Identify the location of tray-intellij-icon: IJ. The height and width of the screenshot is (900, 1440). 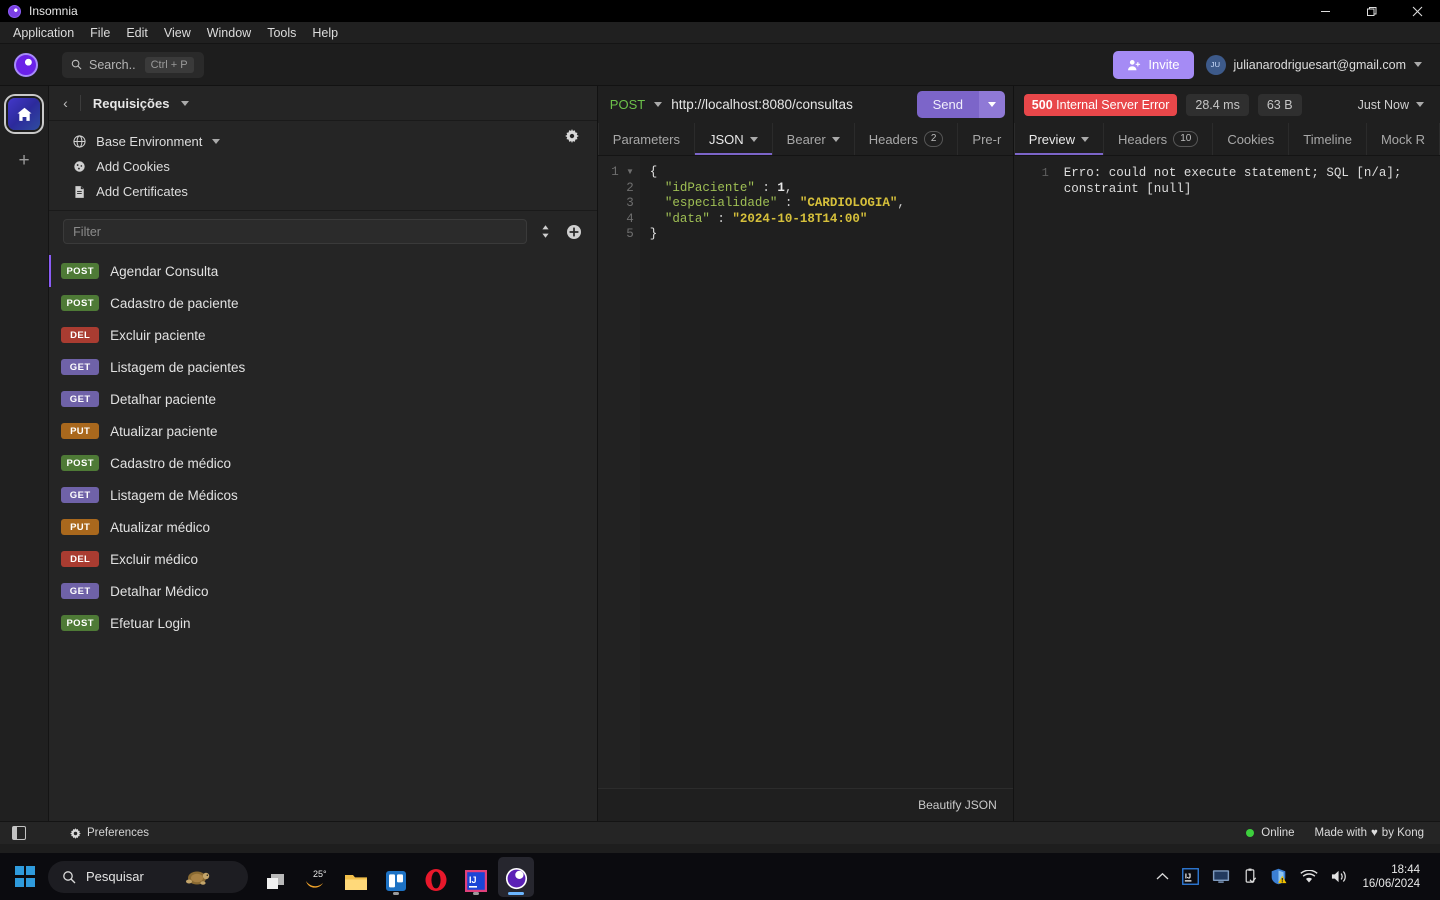
(1191, 876).